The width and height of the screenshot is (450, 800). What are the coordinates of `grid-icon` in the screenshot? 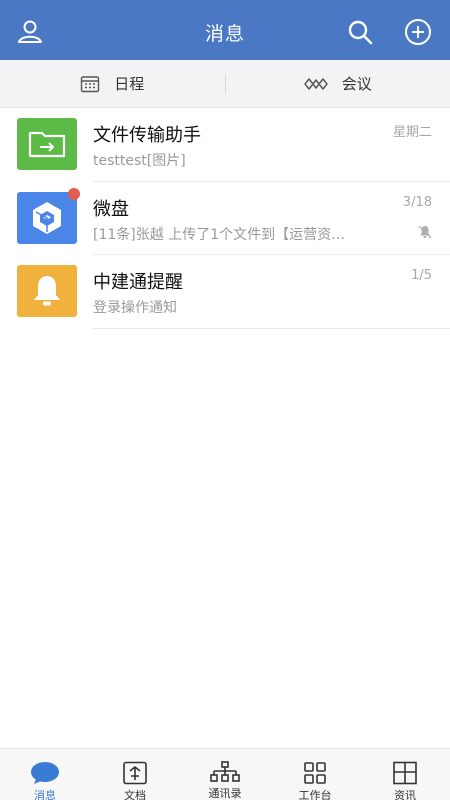 It's located at (315, 773).